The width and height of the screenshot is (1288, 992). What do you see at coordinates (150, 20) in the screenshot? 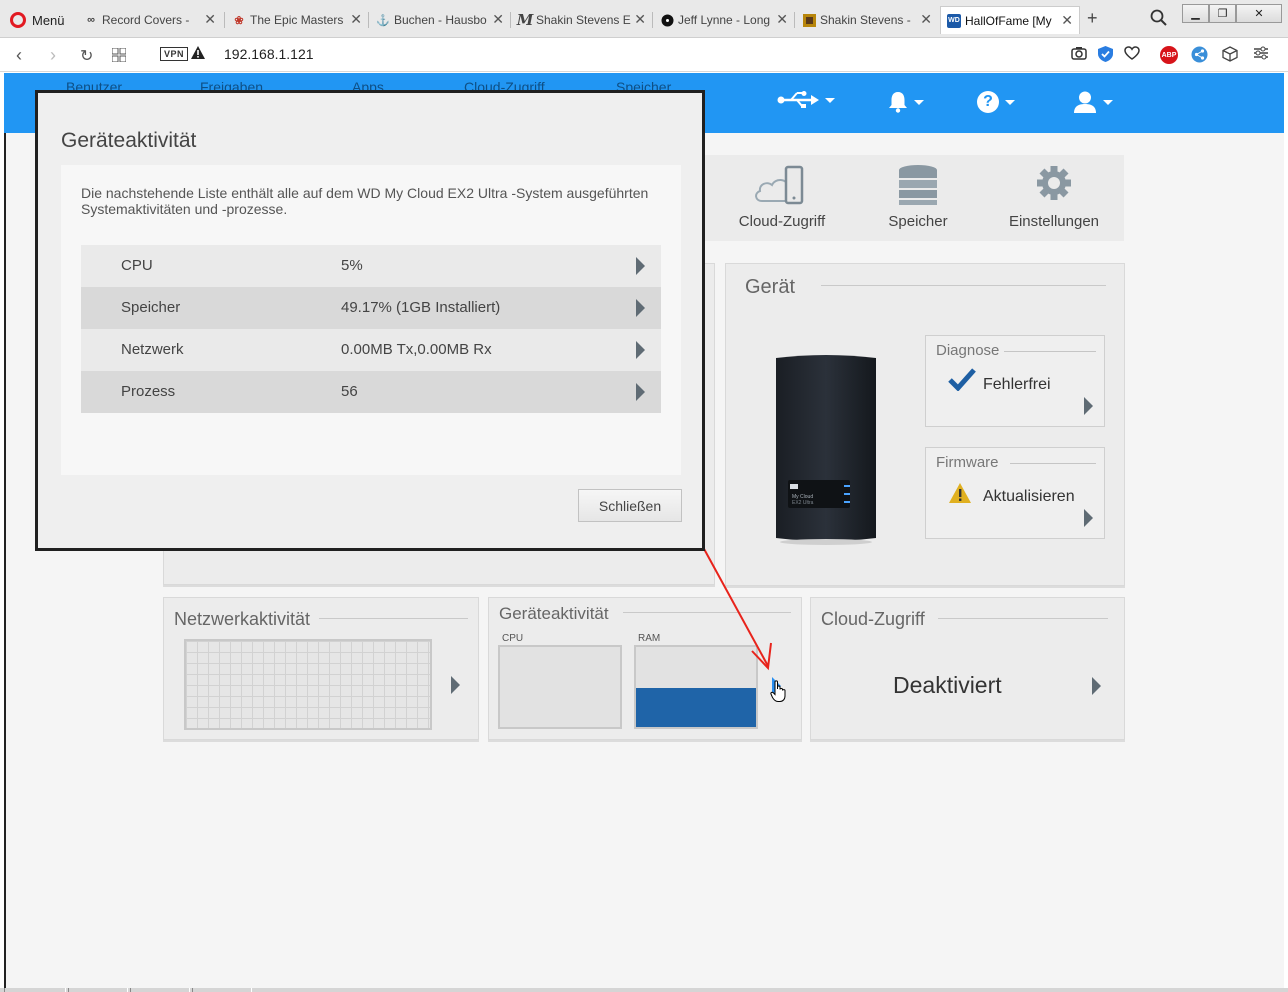
I see `browser-tab: ∞ Record Covers - ✕` at bounding box center [150, 20].